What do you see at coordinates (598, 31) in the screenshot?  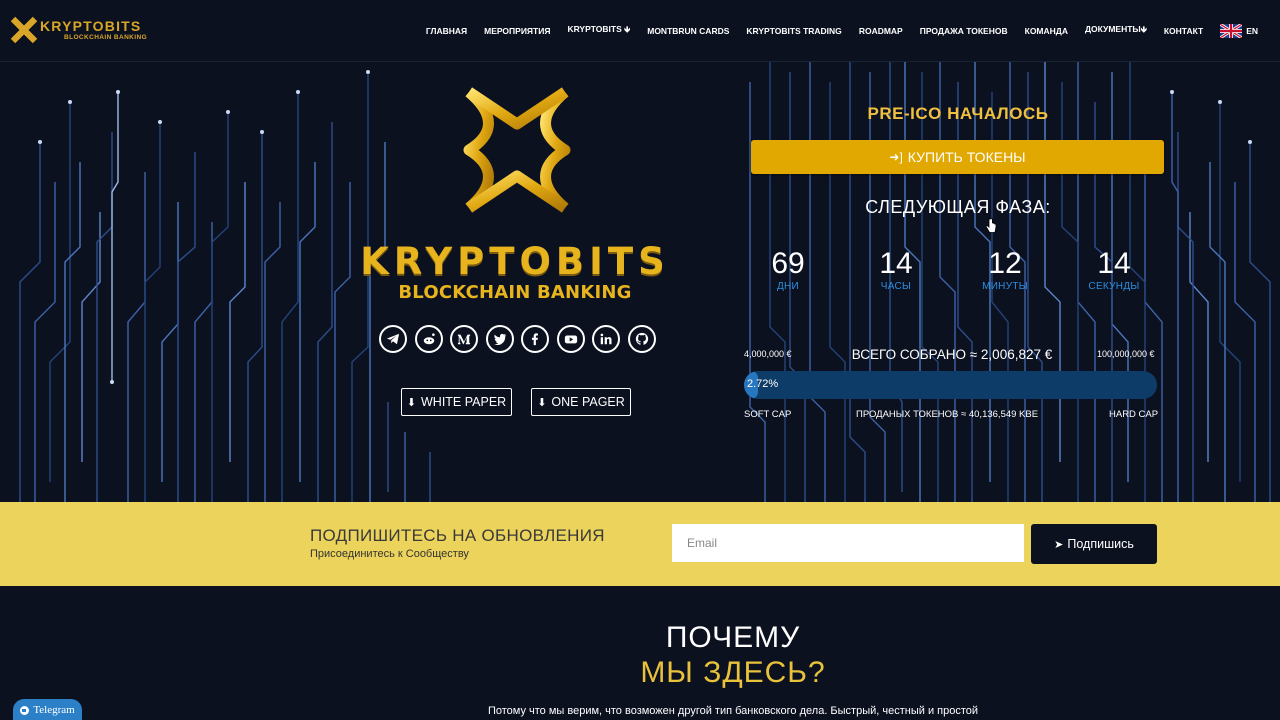 I see `nav-item-kryptobits: KRYPTOBITS 🡻` at bounding box center [598, 31].